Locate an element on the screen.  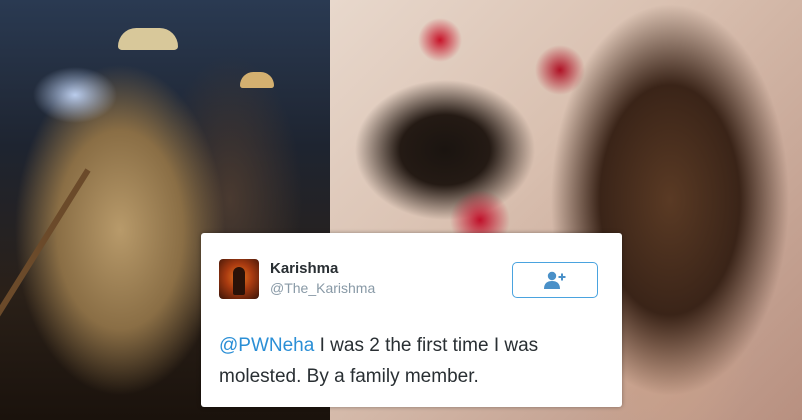
avatar is located at coordinates (239, 279).